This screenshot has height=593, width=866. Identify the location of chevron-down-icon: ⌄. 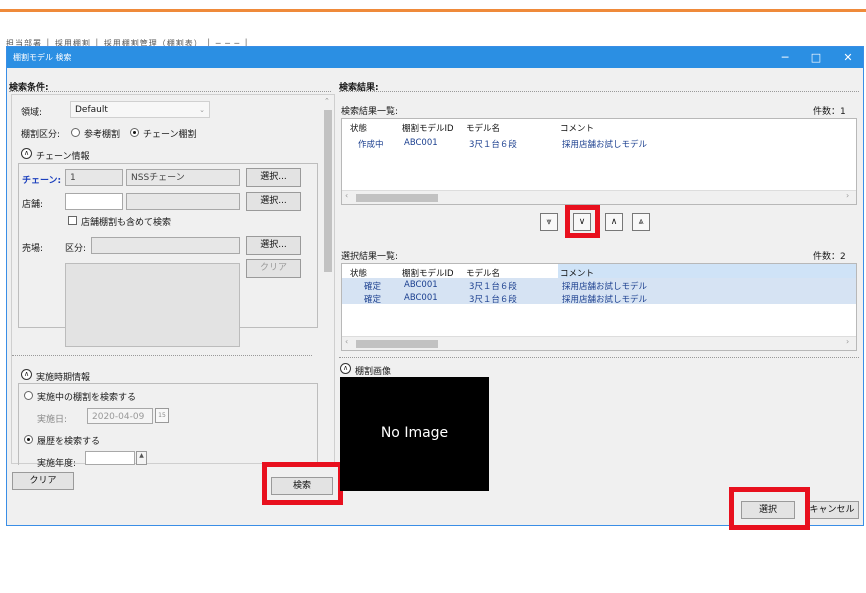
(202, 110).